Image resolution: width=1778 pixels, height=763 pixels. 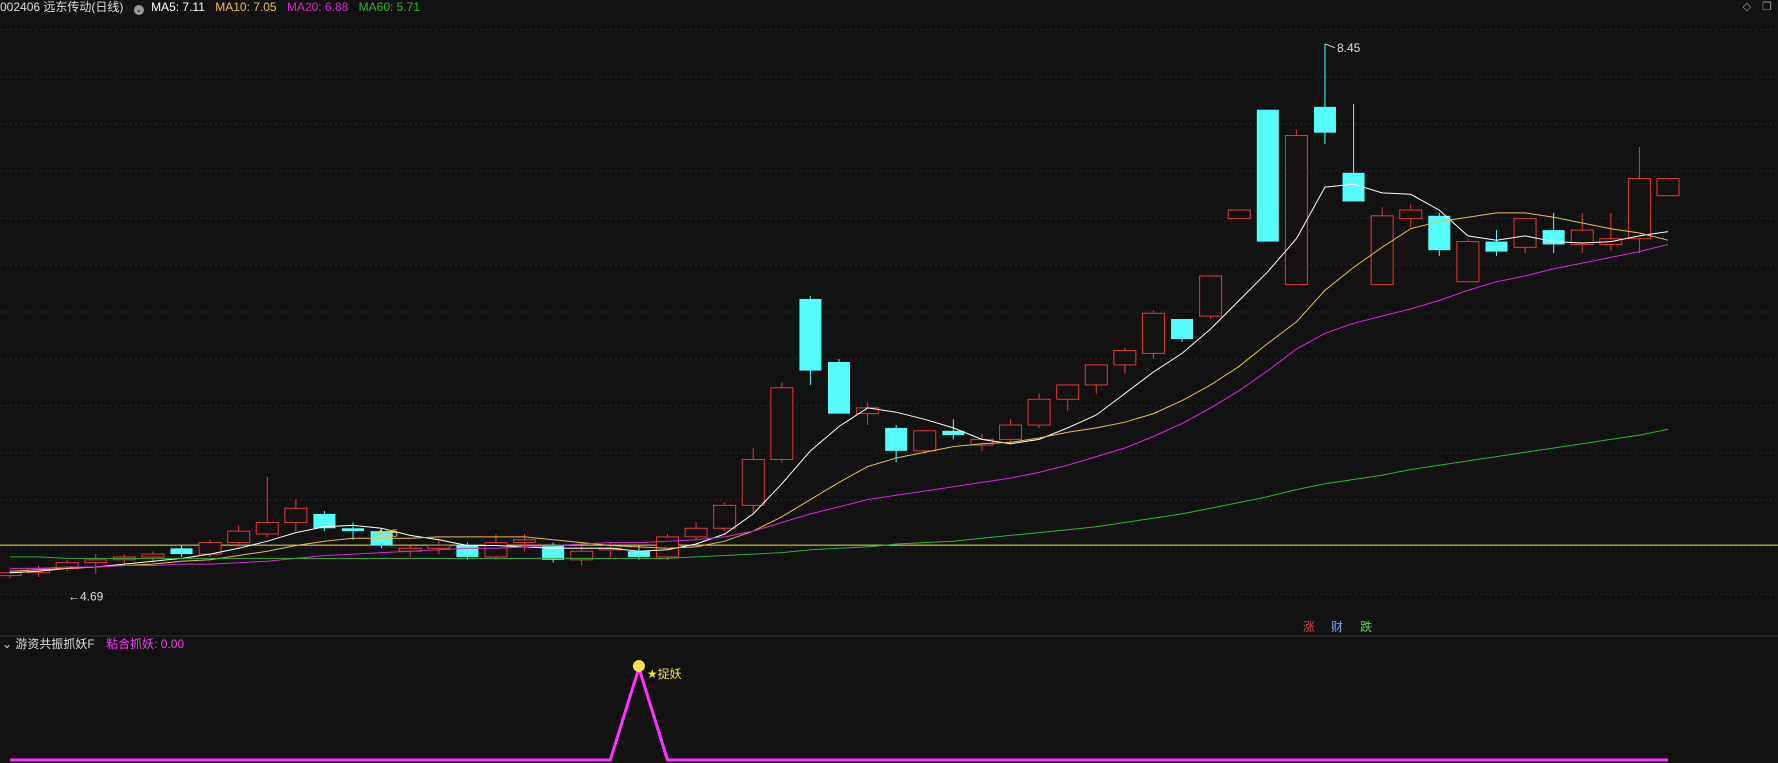 I want to click on mid-label: 4.95, so click(x=387, y=534).